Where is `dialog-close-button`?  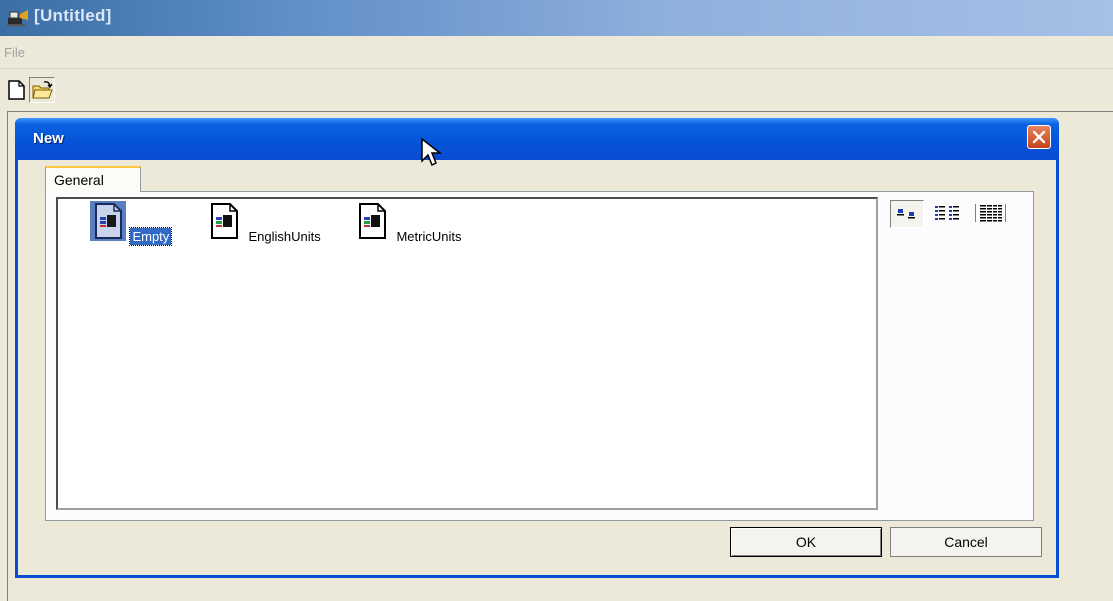
dialog-close-button is located at coordinates (1039, 137).